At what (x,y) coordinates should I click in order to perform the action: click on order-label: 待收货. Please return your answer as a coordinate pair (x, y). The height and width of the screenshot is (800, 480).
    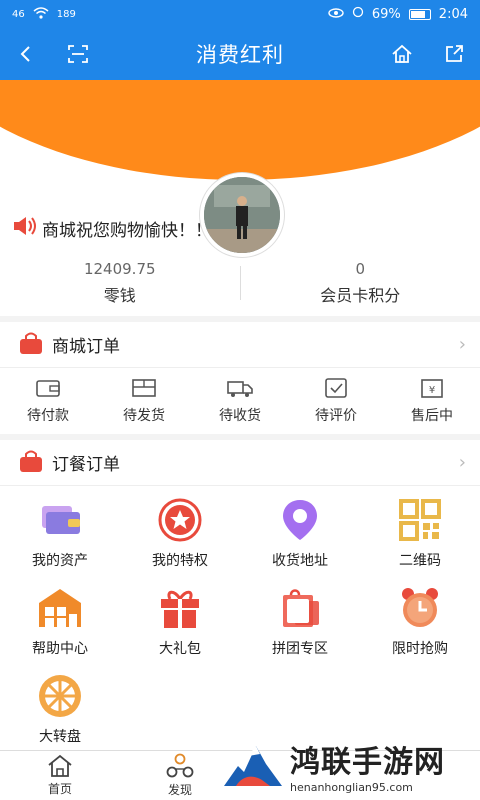
    Looking at the image, I should click on (240, 416).